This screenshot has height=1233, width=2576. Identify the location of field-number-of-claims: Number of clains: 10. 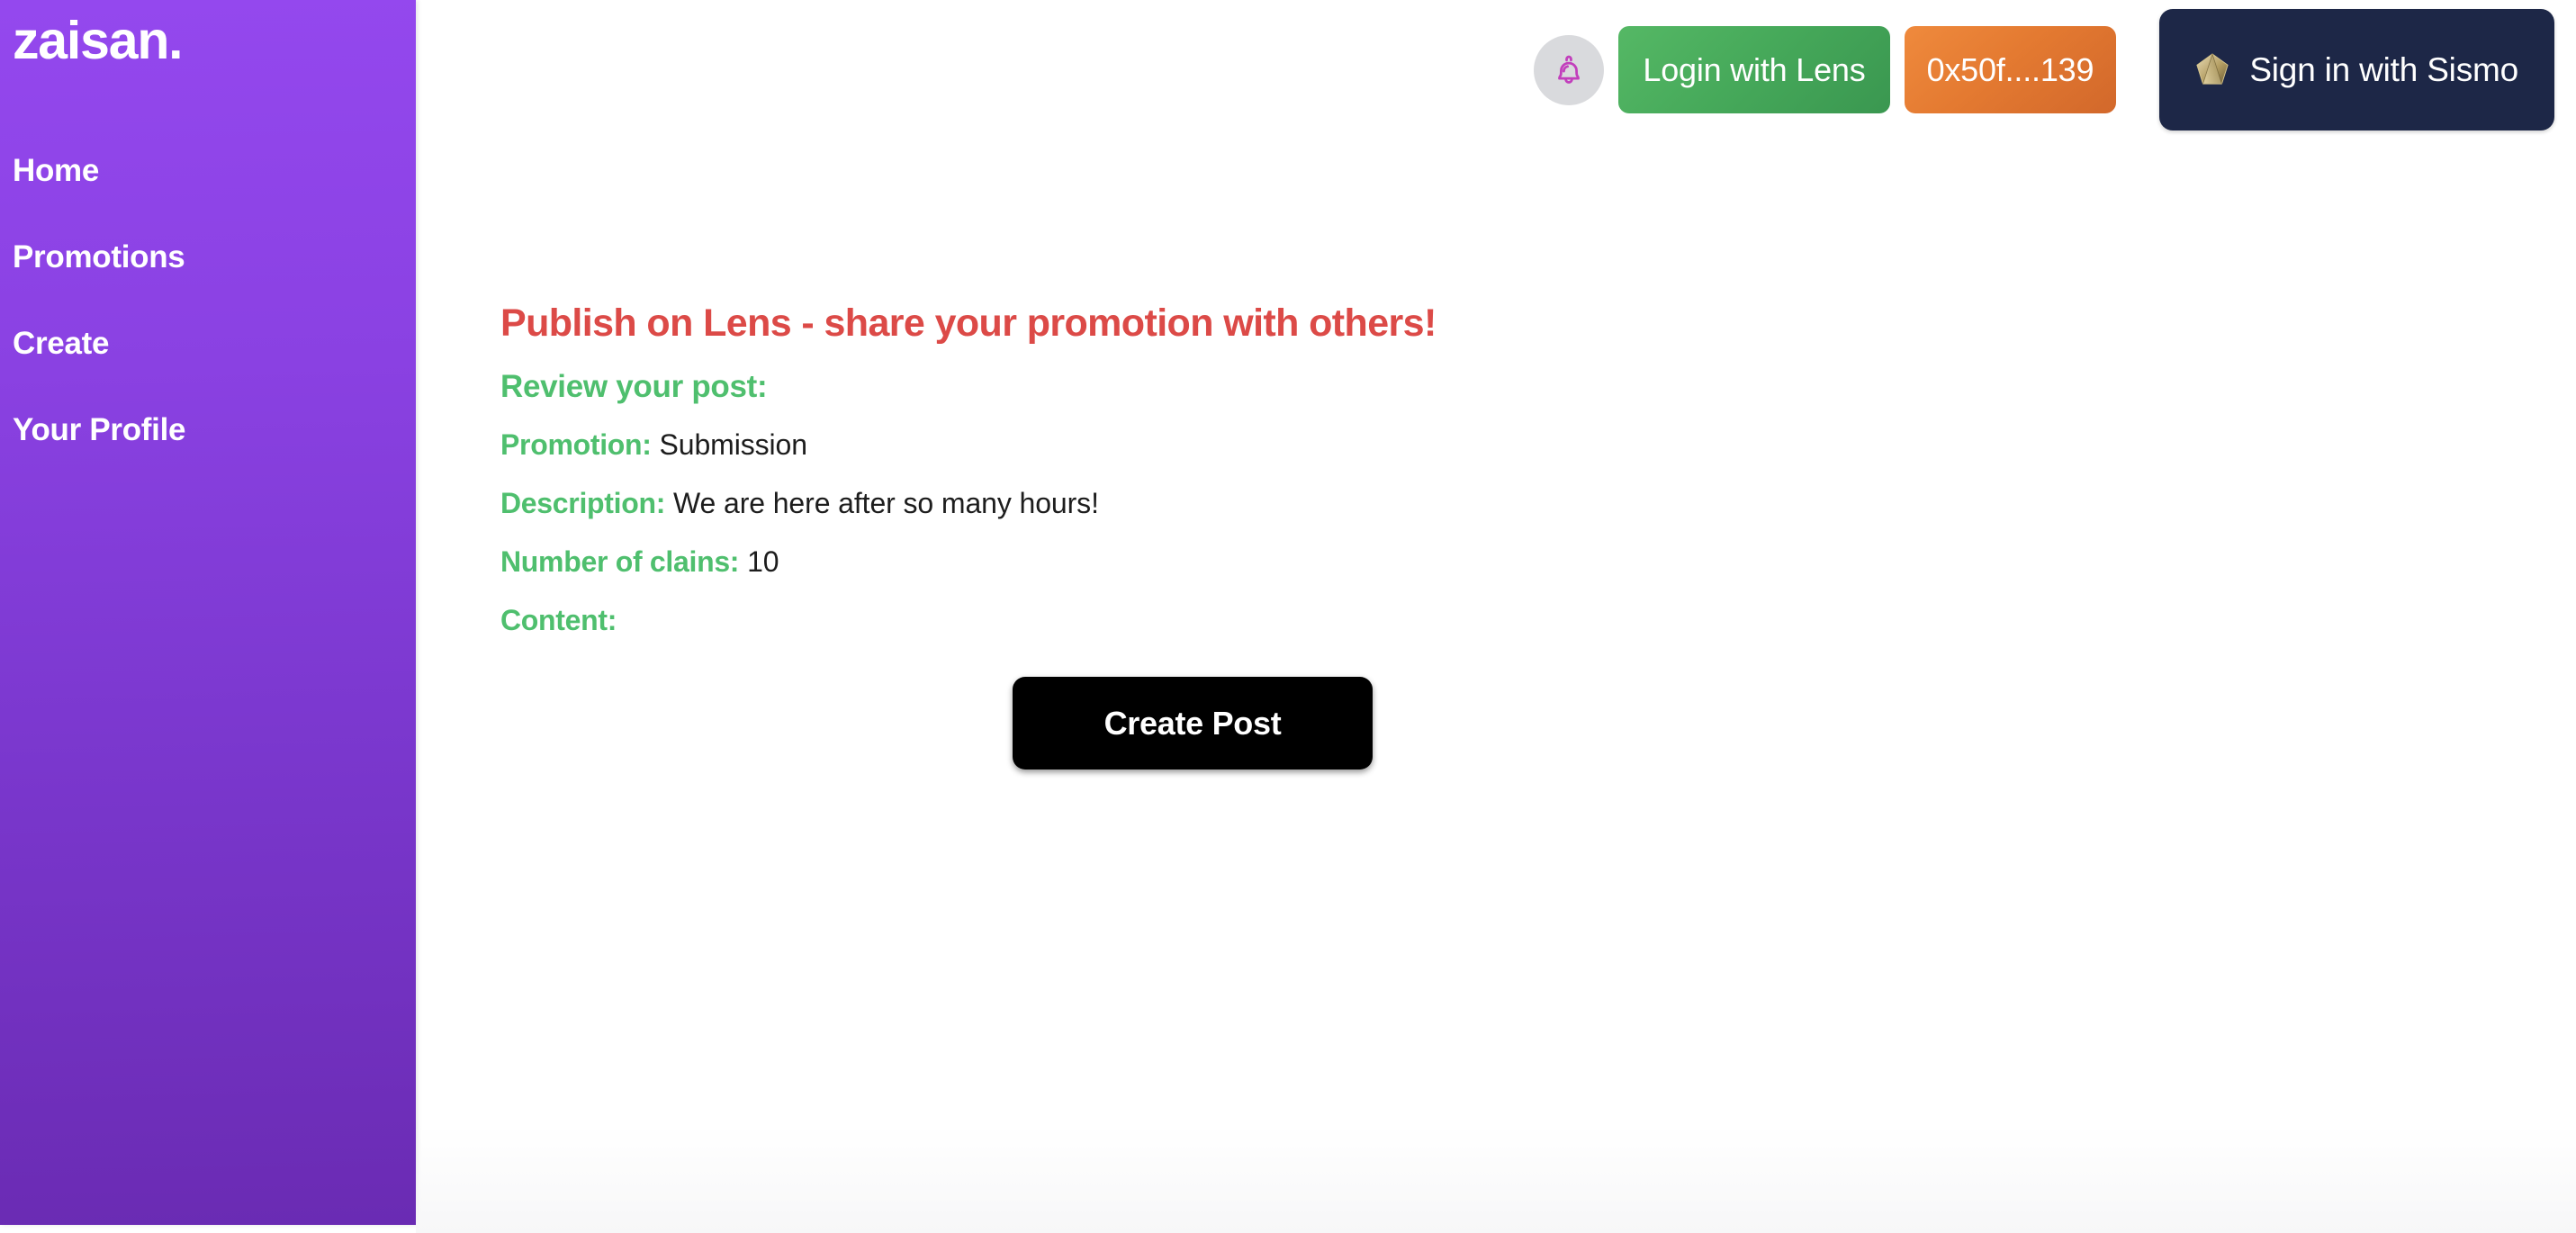
(1355, 561).